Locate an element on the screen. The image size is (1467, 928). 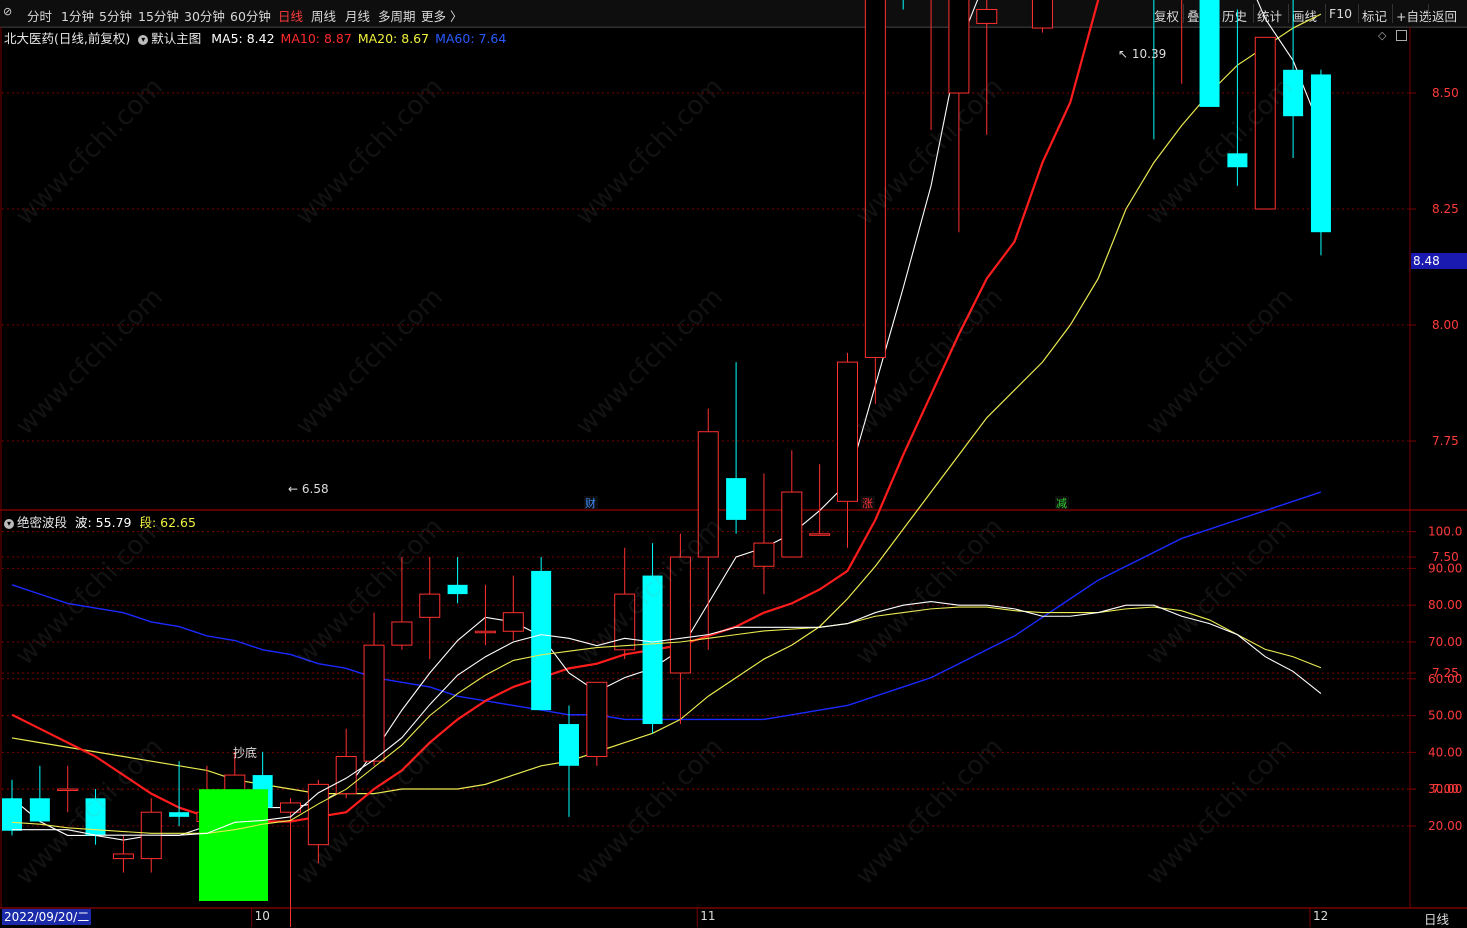
price-tick-label: 8.00 is located at coordinates (1445, 325).